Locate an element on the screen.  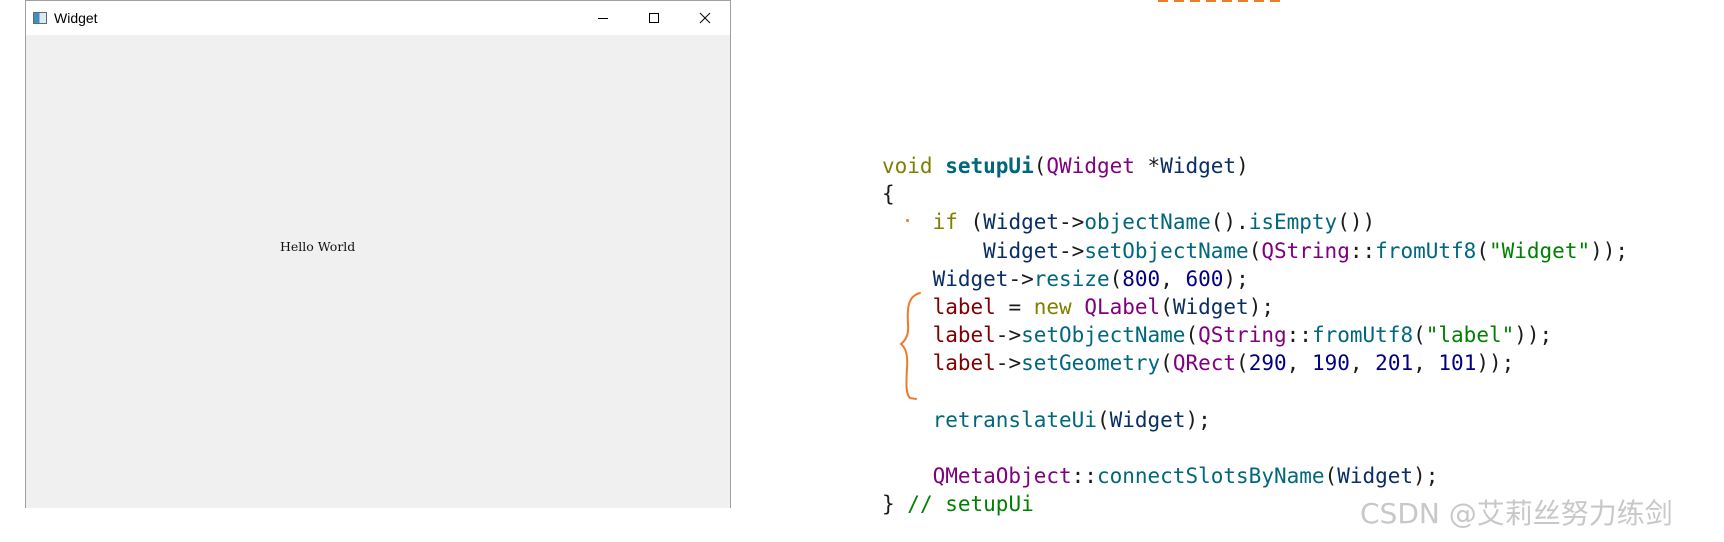
code-token: objectName is located at coordinates (1147, 222).